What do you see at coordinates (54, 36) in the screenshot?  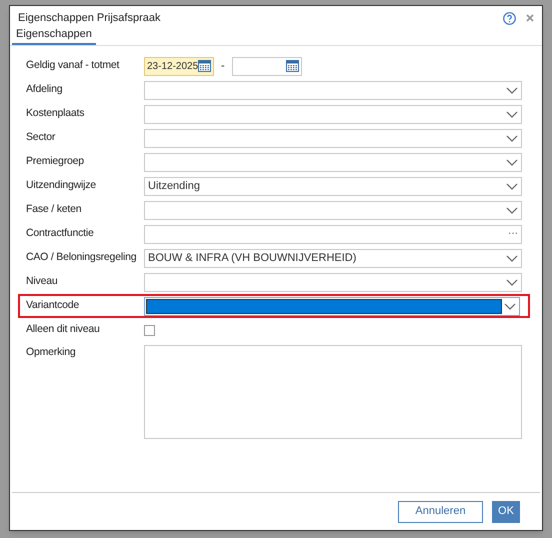 I see `tab: Eigenschappen` at bounding box center [54, 36].